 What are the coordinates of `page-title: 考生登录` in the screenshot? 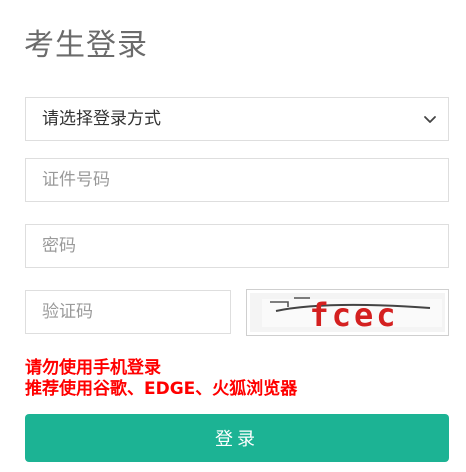 It's located at (86, 45).